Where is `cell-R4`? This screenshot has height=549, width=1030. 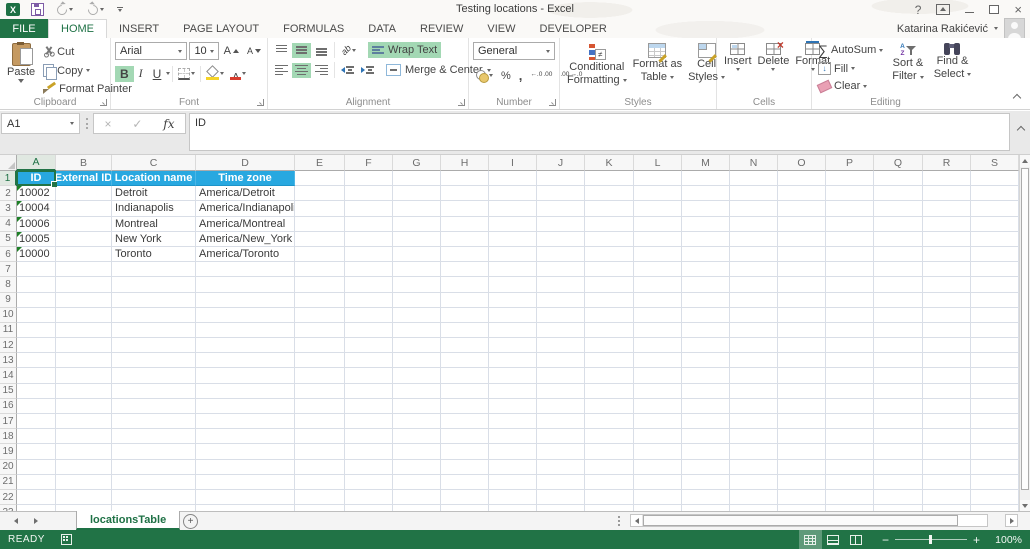 cell-R4 is located at coordinates (947, 224).